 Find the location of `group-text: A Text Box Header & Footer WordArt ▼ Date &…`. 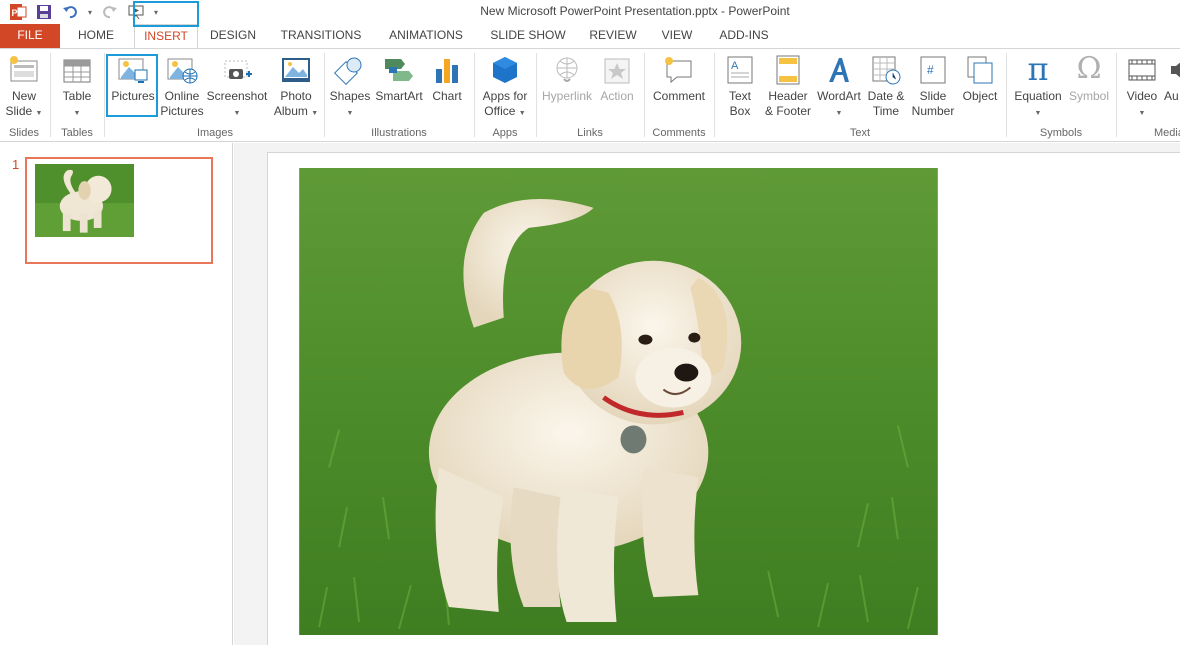

group-text: A Text Box Header & Footer WordArt ▼ Date &… is located at coordinates (860, 95).